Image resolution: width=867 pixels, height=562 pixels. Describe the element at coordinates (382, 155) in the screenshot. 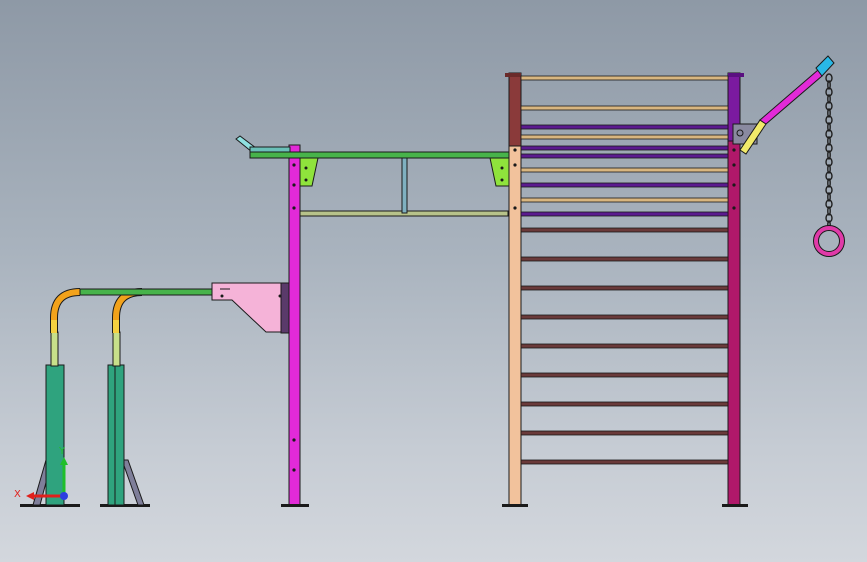

I see `pullup-bar-top` at that location.